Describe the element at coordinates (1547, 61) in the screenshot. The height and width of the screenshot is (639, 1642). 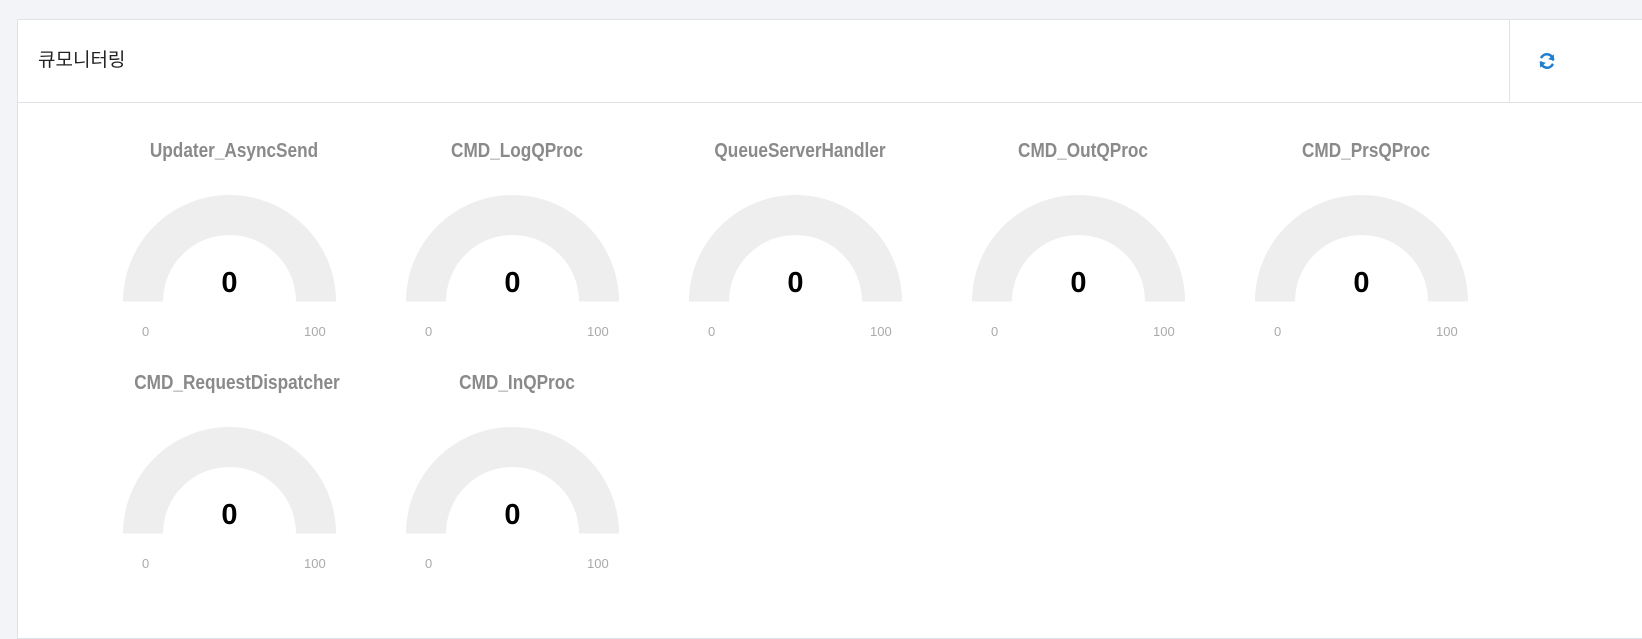
I see `refresh-icon` at that location.